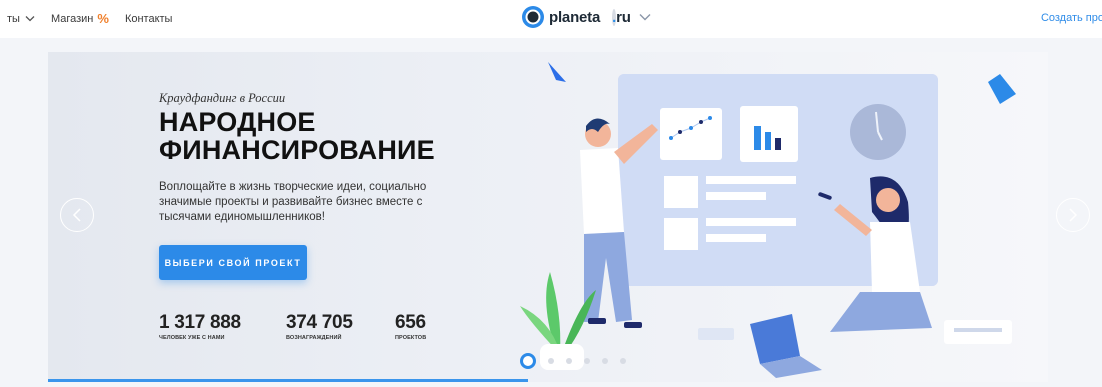 Image resolution: width=1102 pixels, height=387 pixels. What do you see at coordinates (222, 98) in the screenshot?
I see `hero-subtitle: Краудфандинг в России` at bounding box center [222, 98].